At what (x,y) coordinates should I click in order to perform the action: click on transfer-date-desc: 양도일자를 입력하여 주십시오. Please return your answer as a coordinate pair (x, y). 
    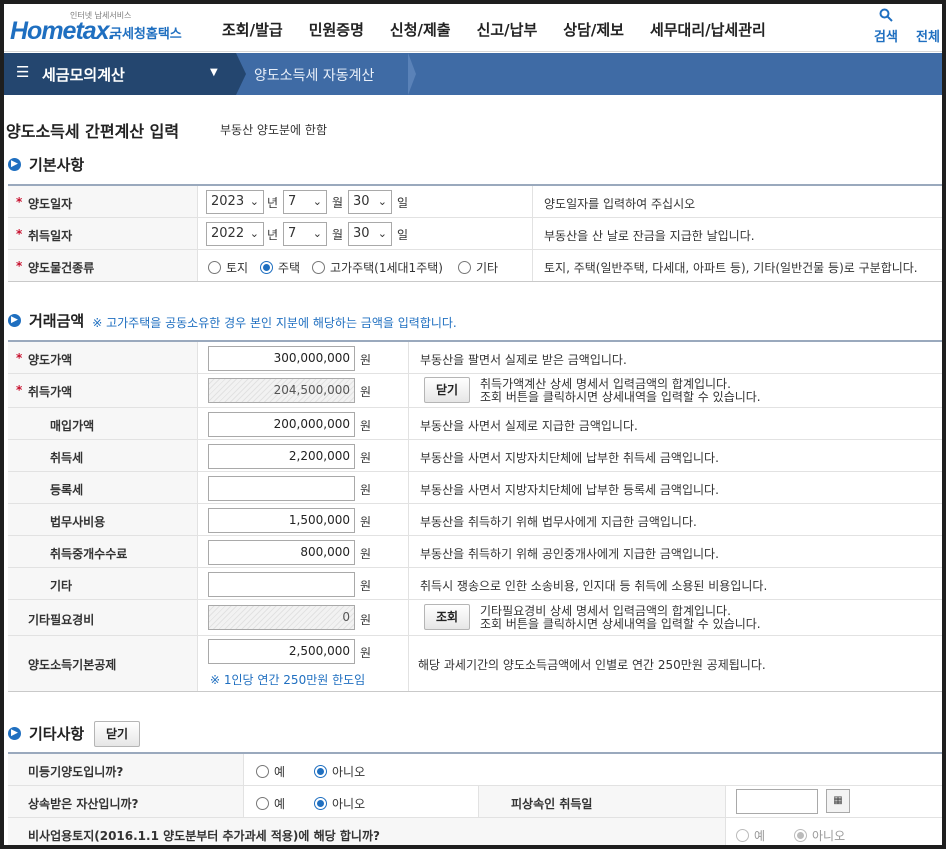
    Looking at the image, I should click on (620, 204).